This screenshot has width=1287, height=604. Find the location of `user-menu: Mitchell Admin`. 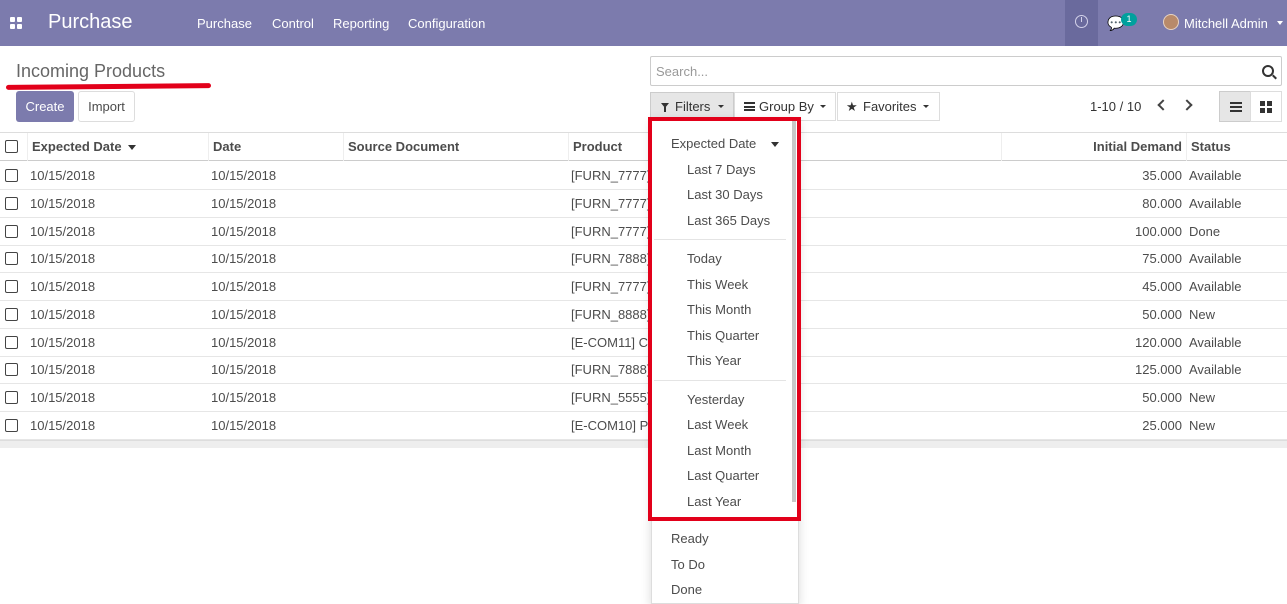

user-menu: Mitchell Admin is located at coordinates (1226, 23).